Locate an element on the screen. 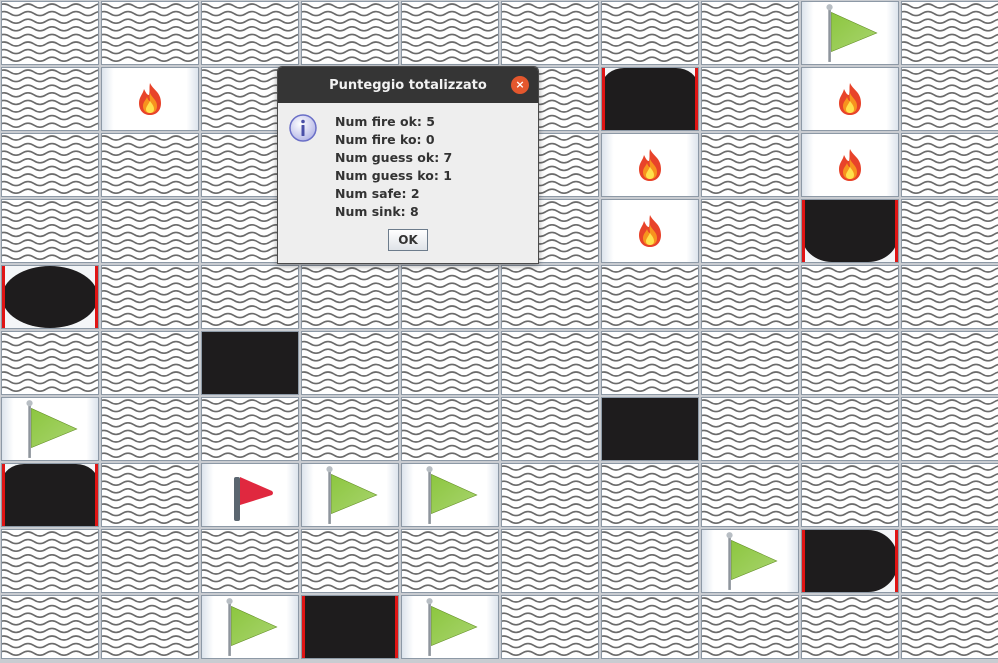 This screenshot has width=998, height=663. dialog-title: Punteggio totalizzato is located at coordinates (408, 85).